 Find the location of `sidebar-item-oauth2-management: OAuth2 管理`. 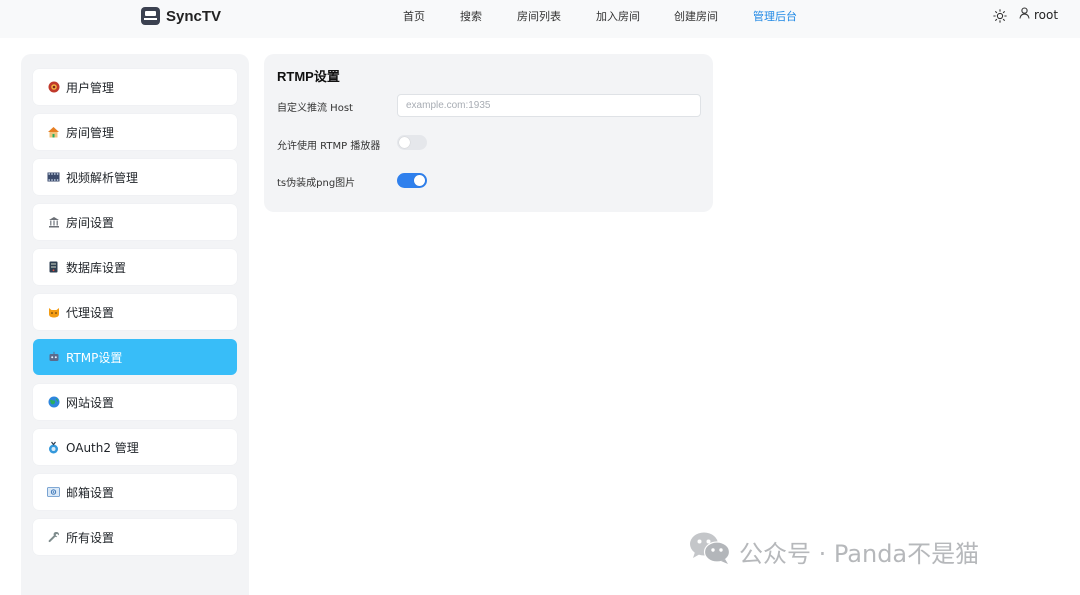

sidebar-item-oauth2-management: OAuth2 管理 is located at coordinates (135, 447).